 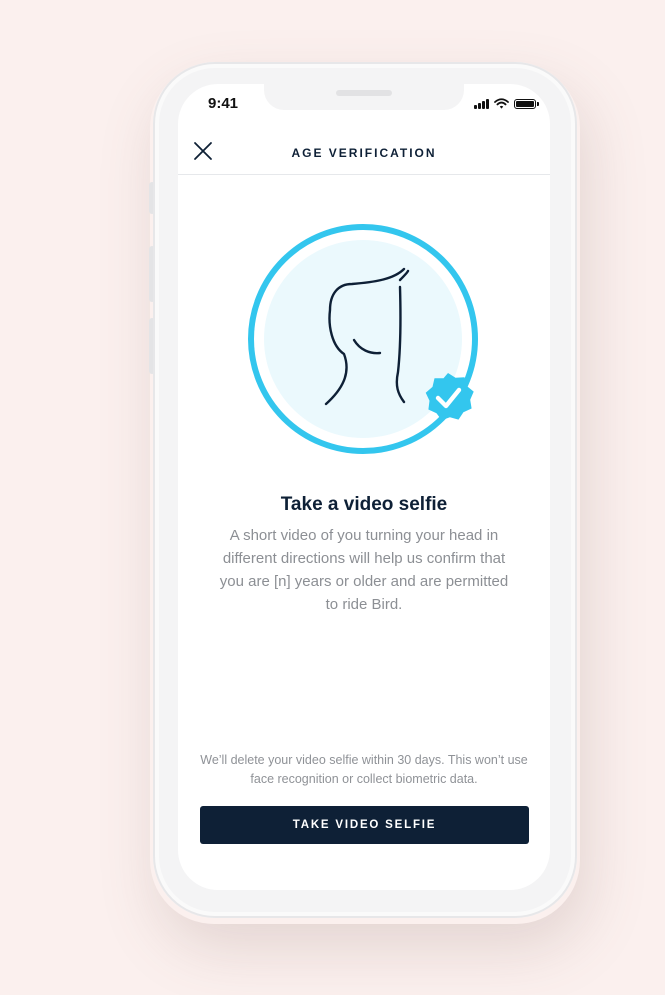 I want to click on take-video-selfie-button: TAKE VIDEO SELFIE, so click(x=364, y=825).